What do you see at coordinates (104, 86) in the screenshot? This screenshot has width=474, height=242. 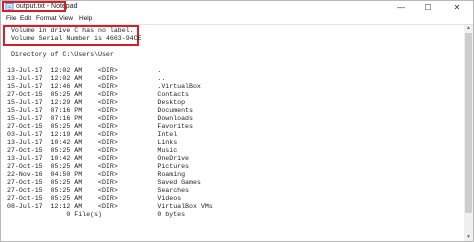 I see `text-line: 15-Jul-17 12:46 AM <DIR> .VirtualBox` at bounding box center [104, 86].